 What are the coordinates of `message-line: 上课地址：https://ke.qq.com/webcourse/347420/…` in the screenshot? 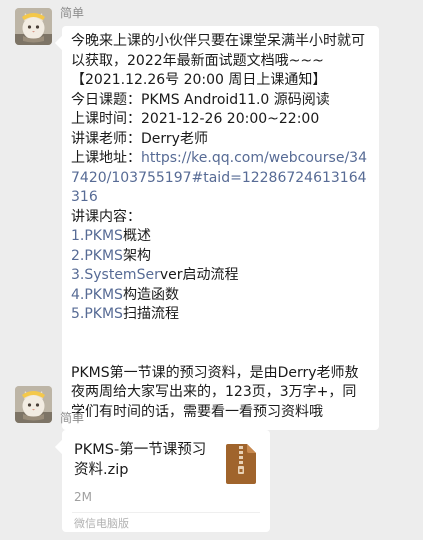 It's located at (220, 178).